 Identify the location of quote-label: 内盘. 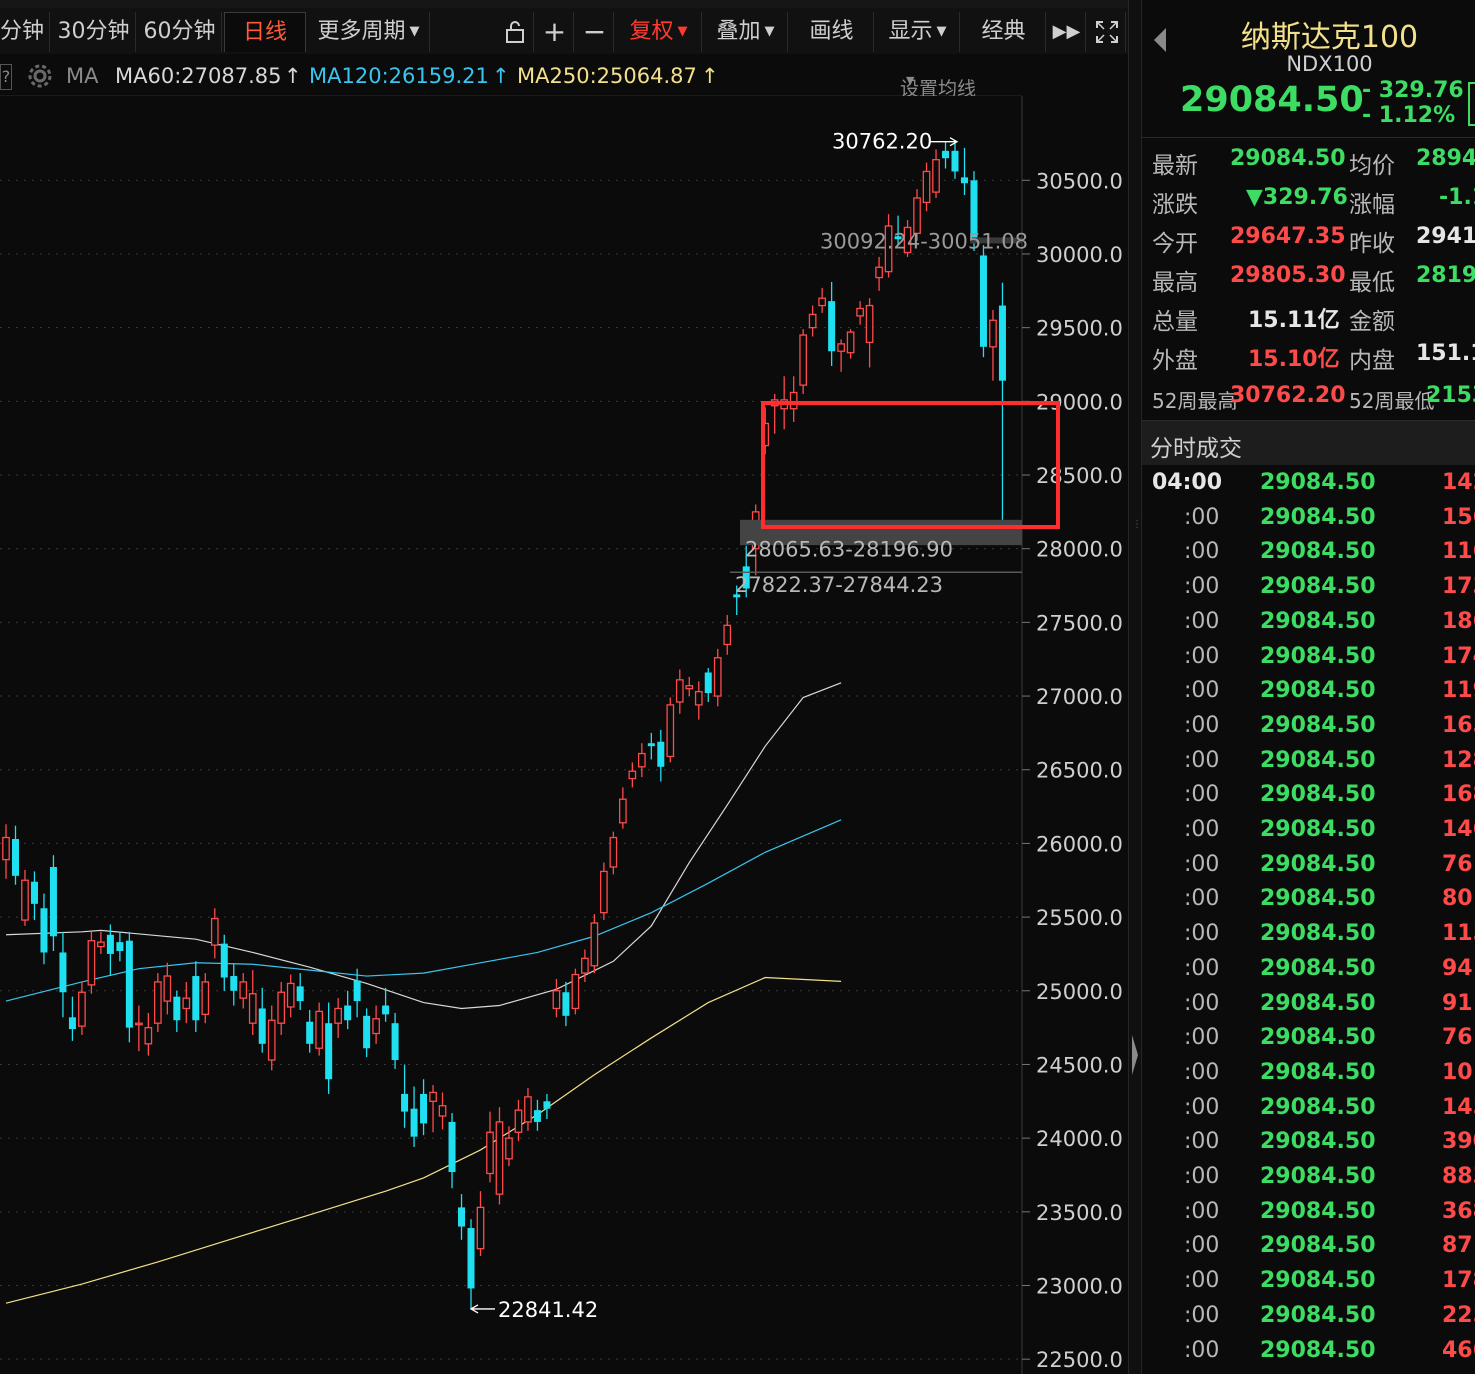
(1372, 361).